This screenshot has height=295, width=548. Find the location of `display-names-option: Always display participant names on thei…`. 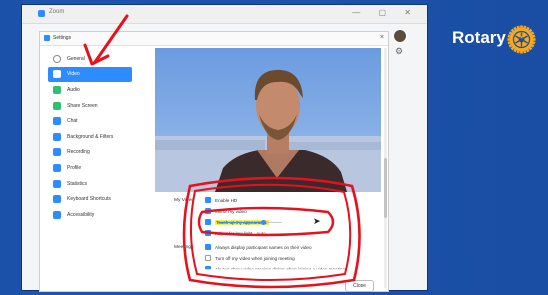

display-names-option: Always display participant names on thei… is located at coordinates (258, 247).